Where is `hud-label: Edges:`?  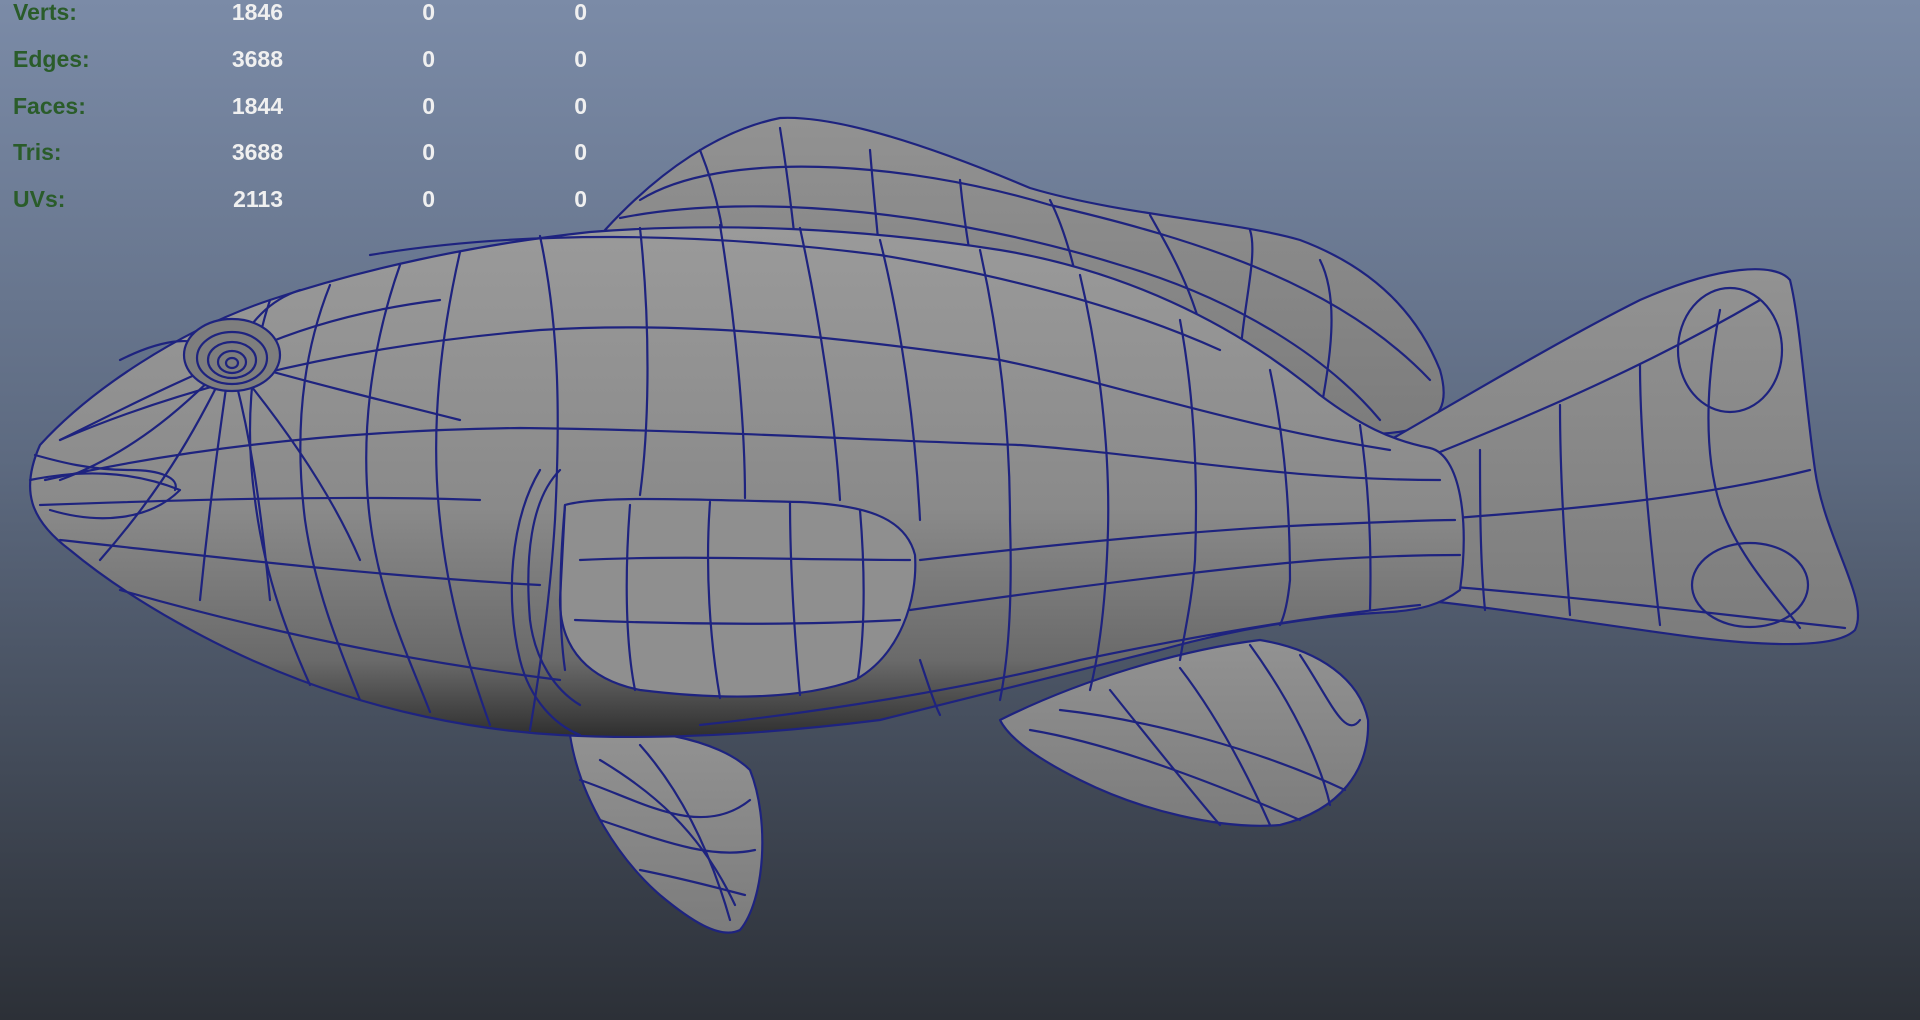
hud-label: Edges: is located at coordinates (51, 59).